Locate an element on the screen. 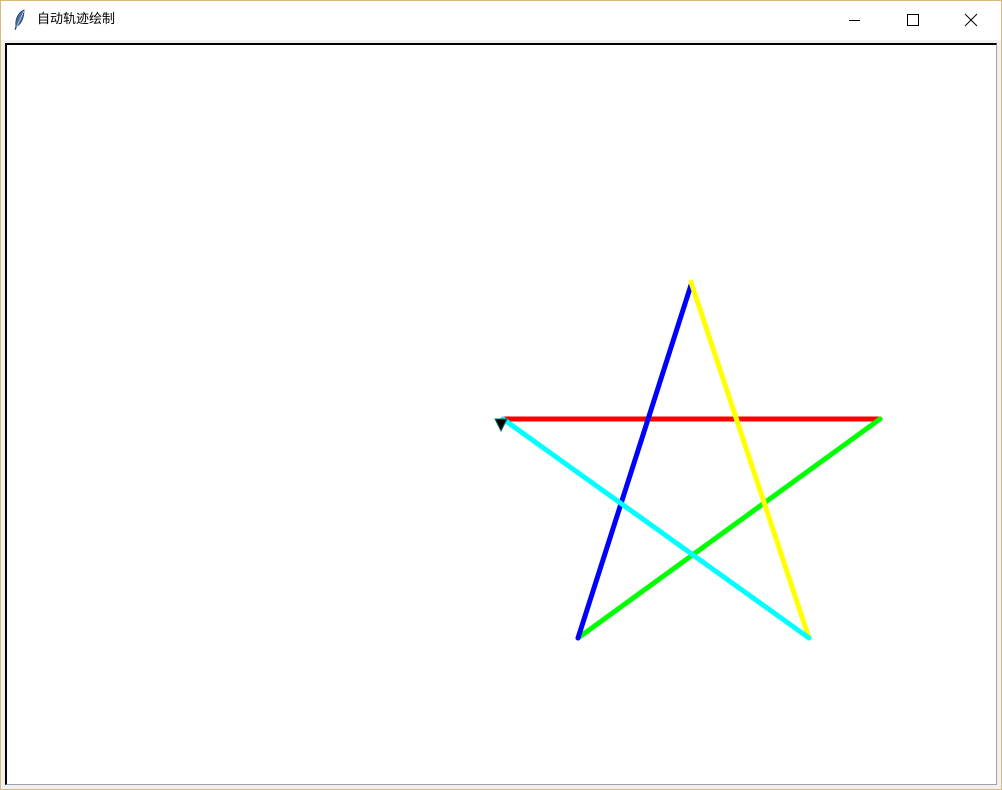 This screenshot has width=1002, height=790. segment-cyan is located at coordinates (656, 528).